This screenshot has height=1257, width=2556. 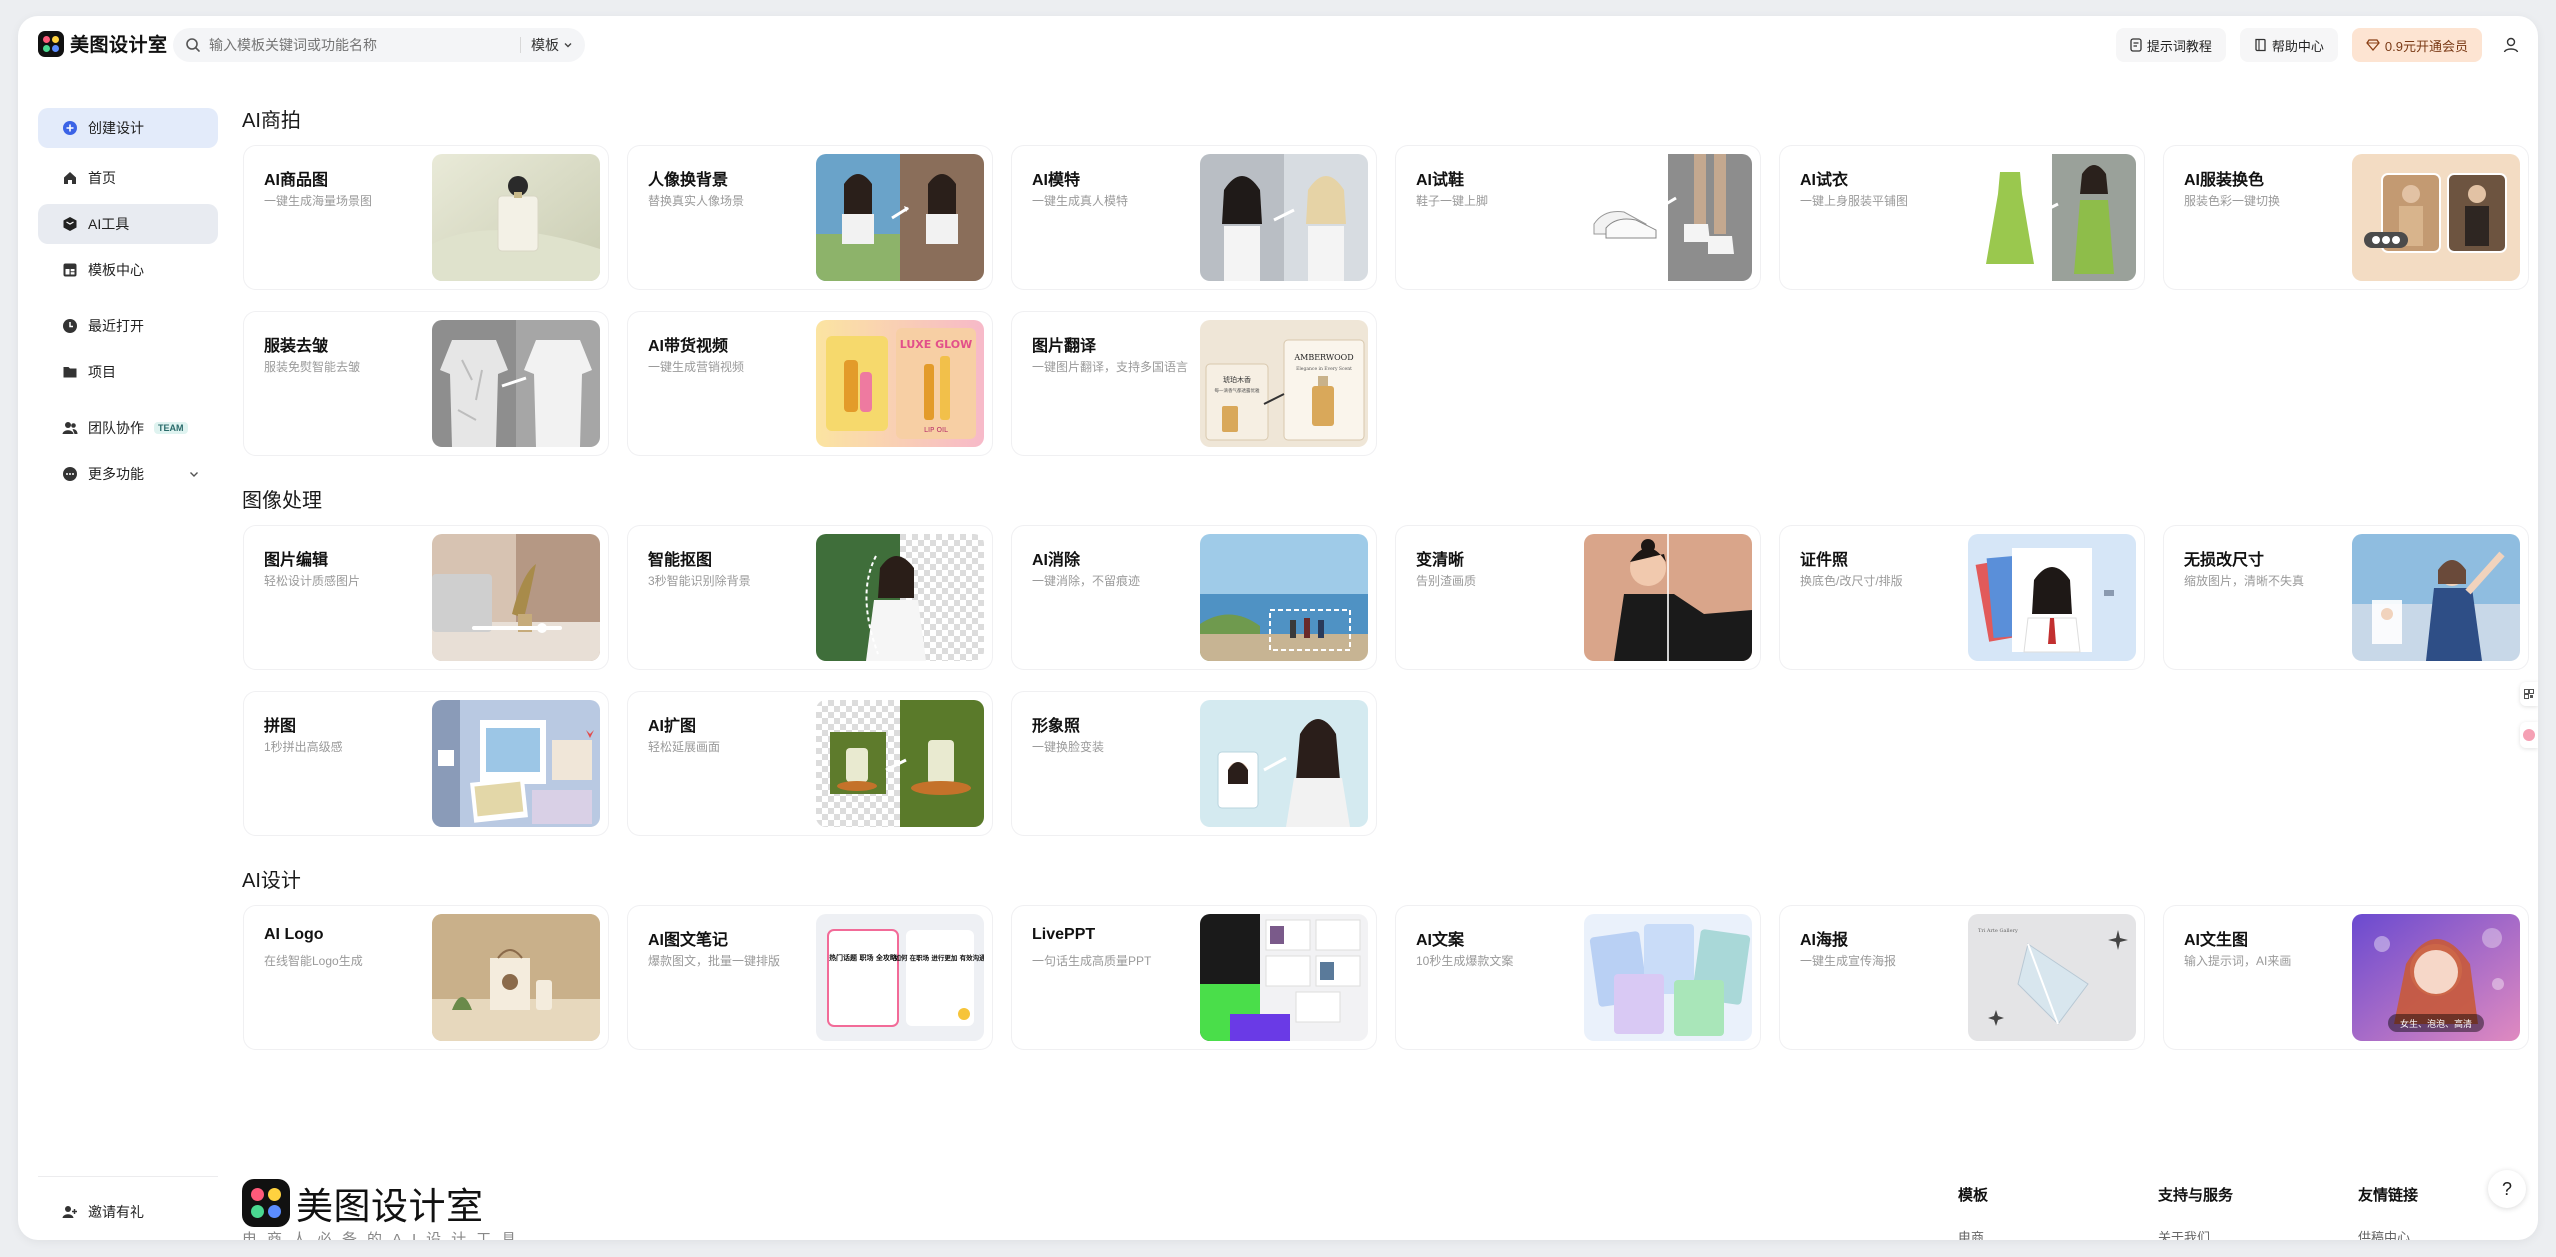 What do you see at coordinates (1578, 217) in the screenshot?
I see `tool-card-ai-shoes: AI试鞋 鞋子一键上脚` at bounding box center [1578, 217].